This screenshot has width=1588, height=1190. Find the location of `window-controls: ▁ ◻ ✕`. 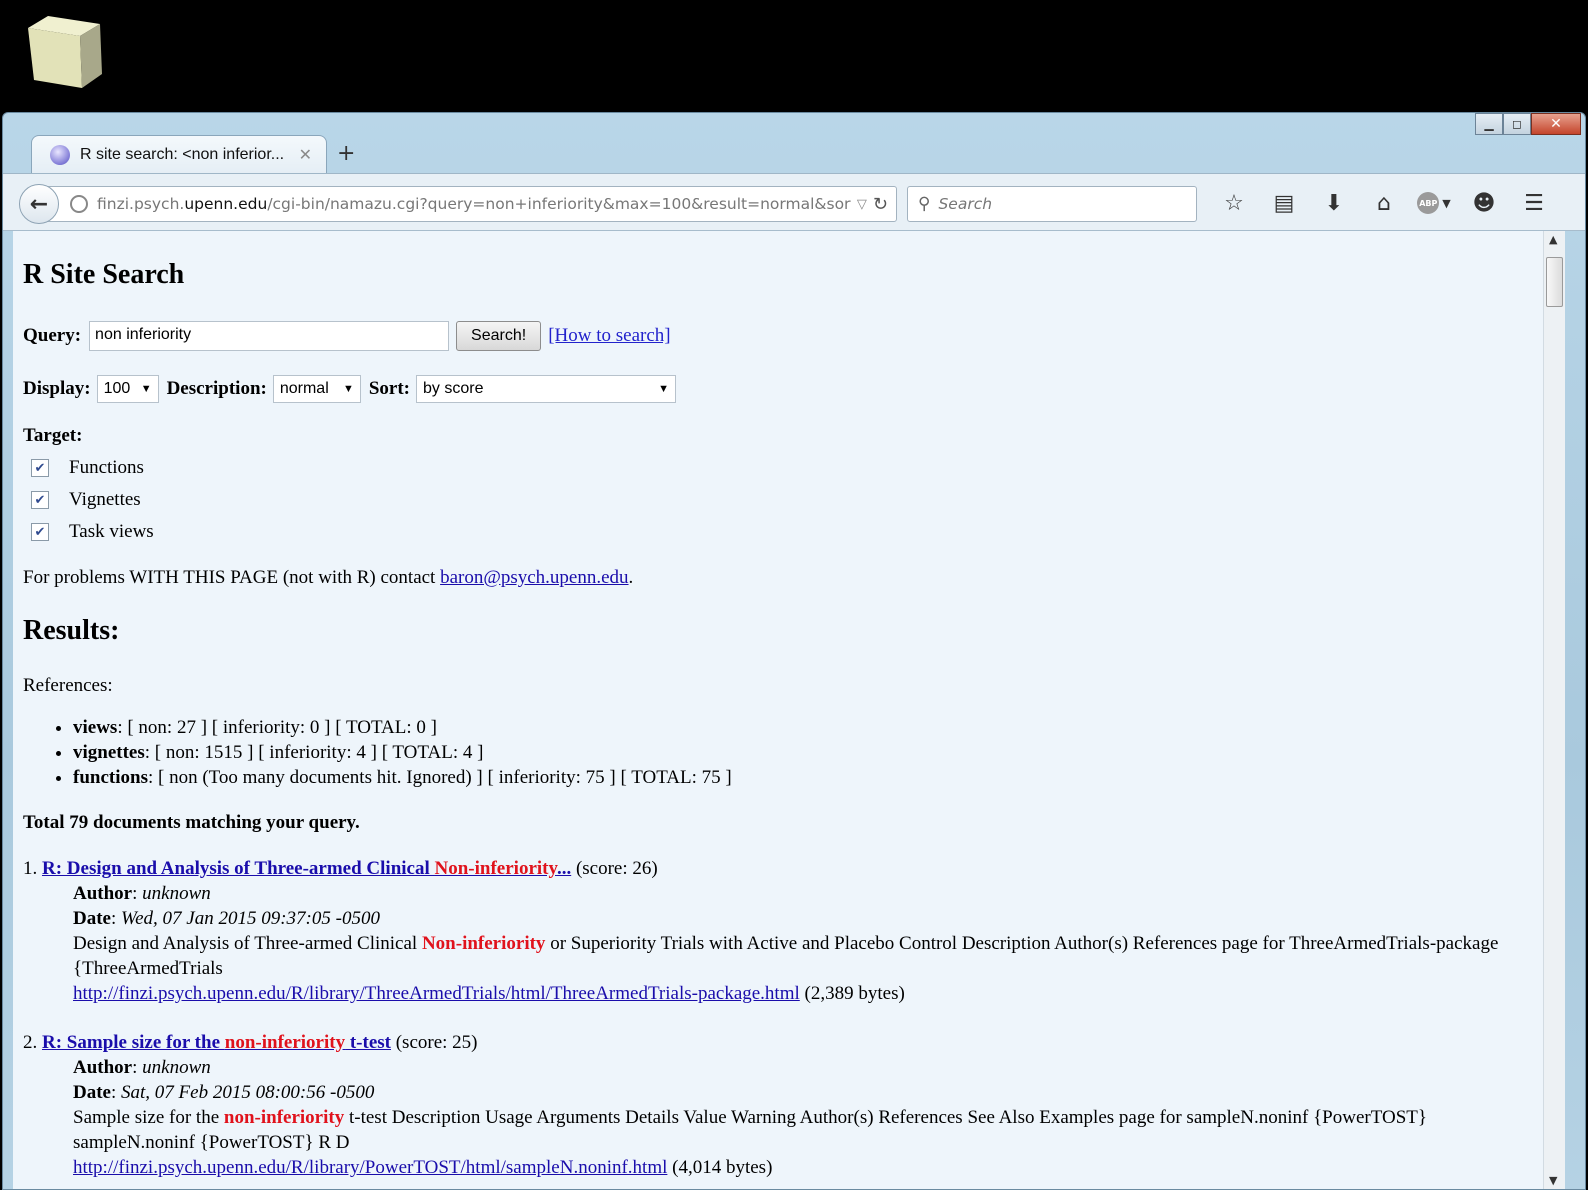

window-controls: ▁ ◻ ✕ is located at coordinates (1528, 124).